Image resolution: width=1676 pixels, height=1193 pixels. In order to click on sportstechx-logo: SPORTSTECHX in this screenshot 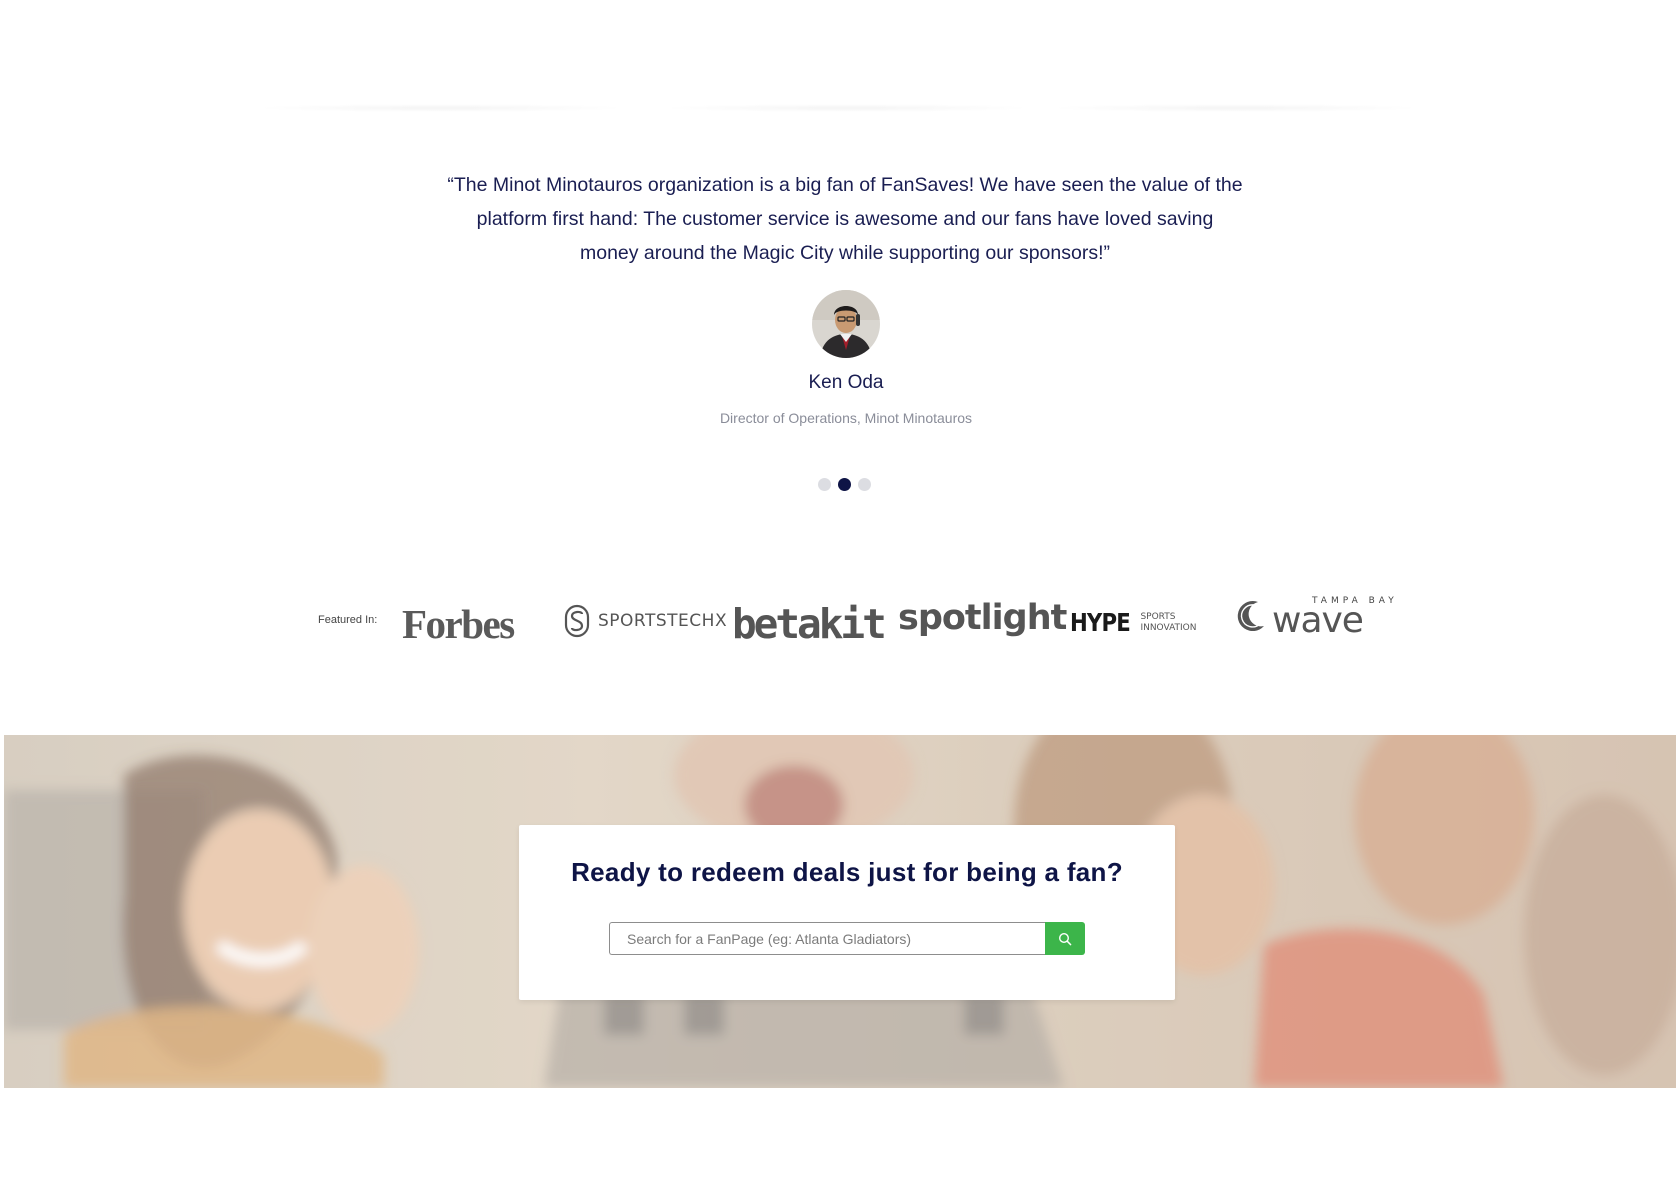, I will do `click(645, 621)`.